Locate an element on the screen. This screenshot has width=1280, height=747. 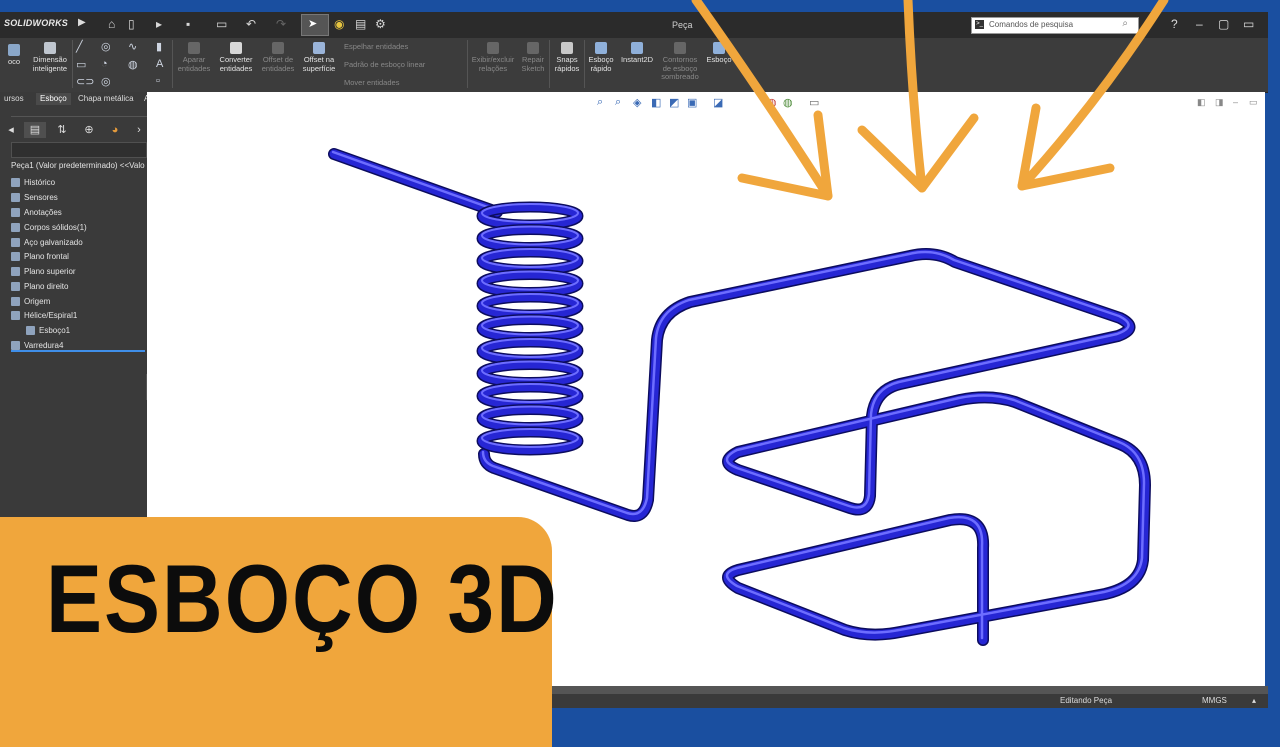
arrow-middle is located at coordinates (915, 96).